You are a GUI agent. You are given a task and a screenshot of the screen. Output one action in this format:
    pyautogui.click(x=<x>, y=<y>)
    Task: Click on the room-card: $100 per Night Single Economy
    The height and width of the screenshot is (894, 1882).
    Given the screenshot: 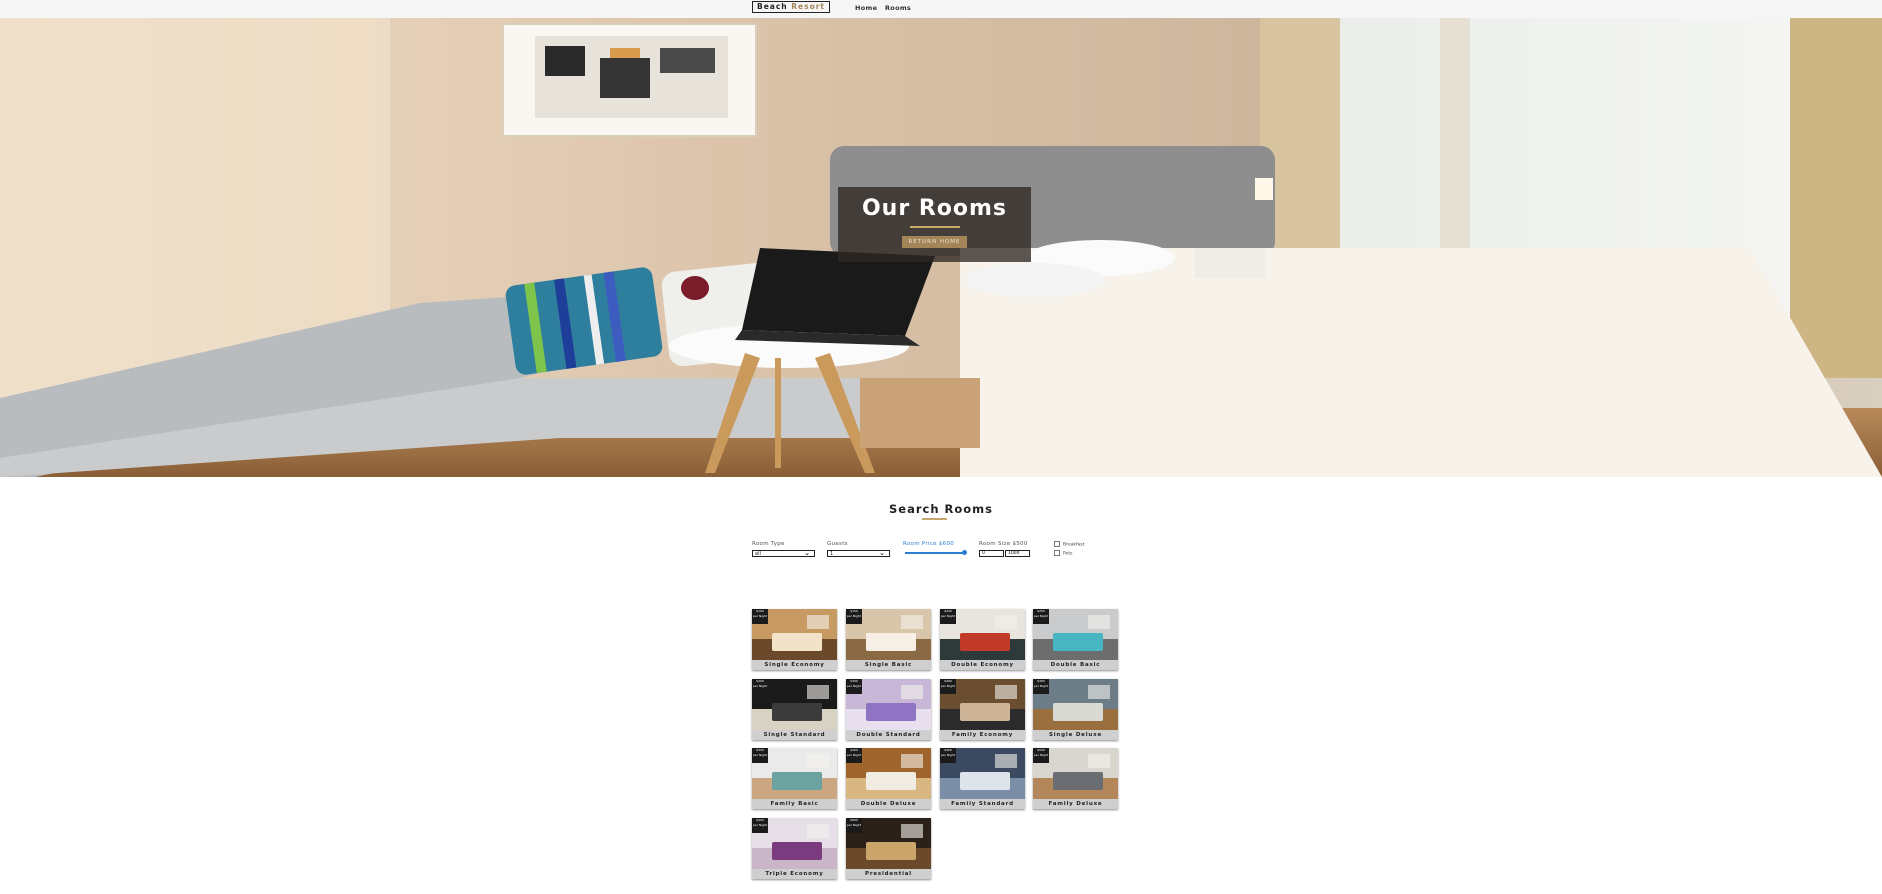 What is the action you would take?
    pyautogui.click(x=794, y=639)
    